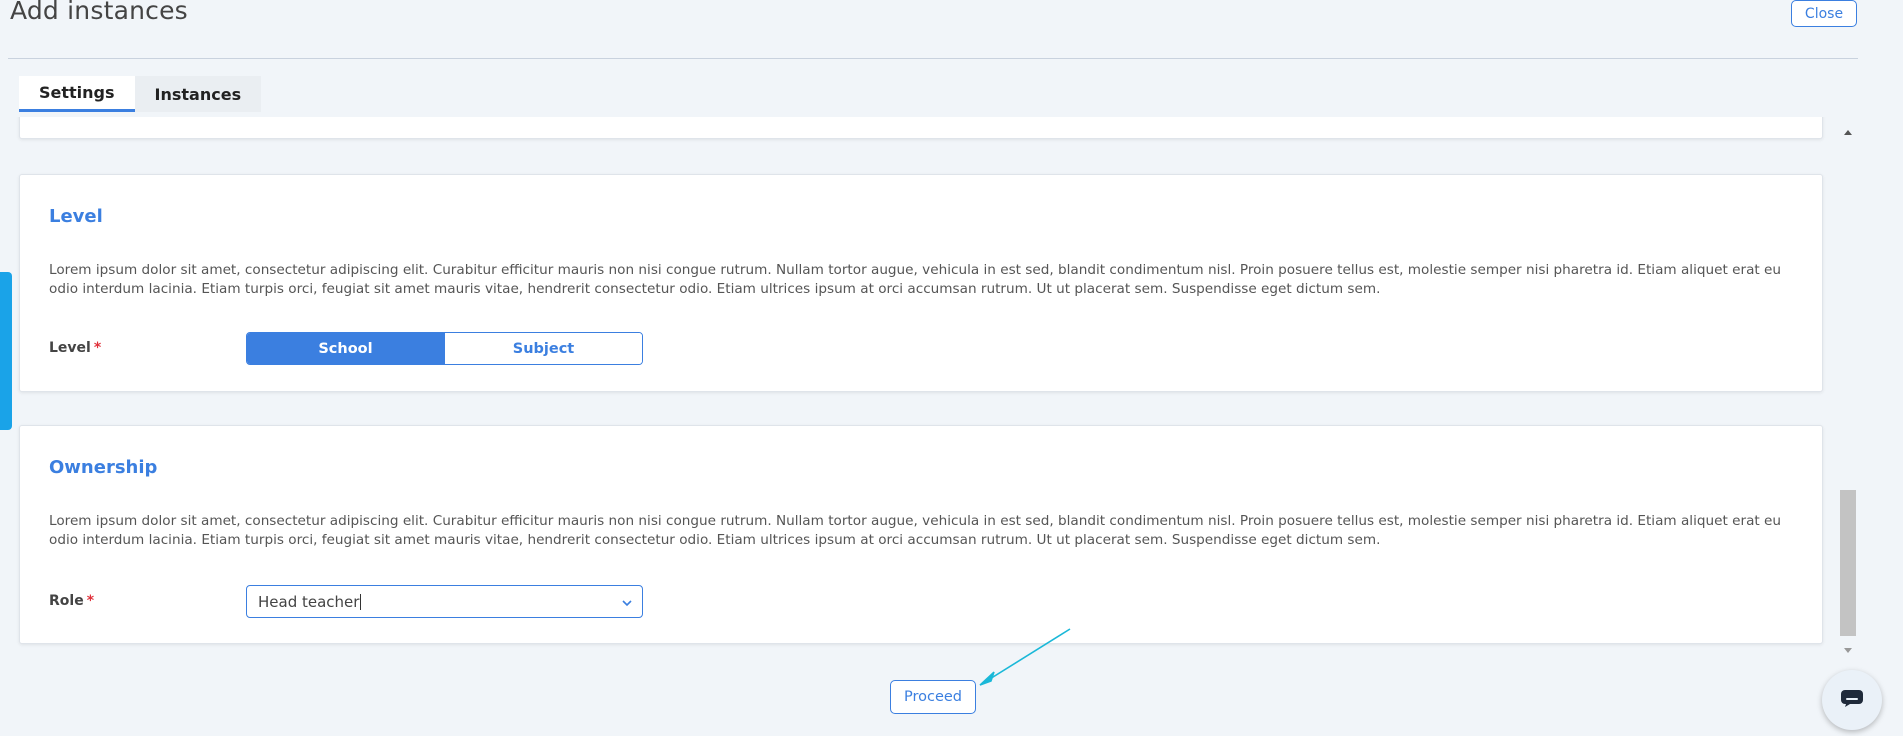 The height and width of the screenshot is (736, 1903). I want to click on tab-settings: Settings, so click(77, 94).